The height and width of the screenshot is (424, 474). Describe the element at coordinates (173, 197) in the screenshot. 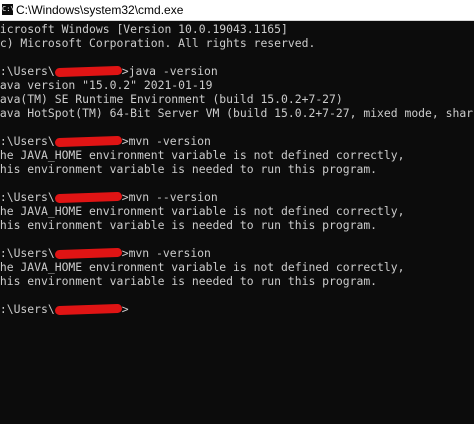

I see `prompt-command: mvn --version` at that location.